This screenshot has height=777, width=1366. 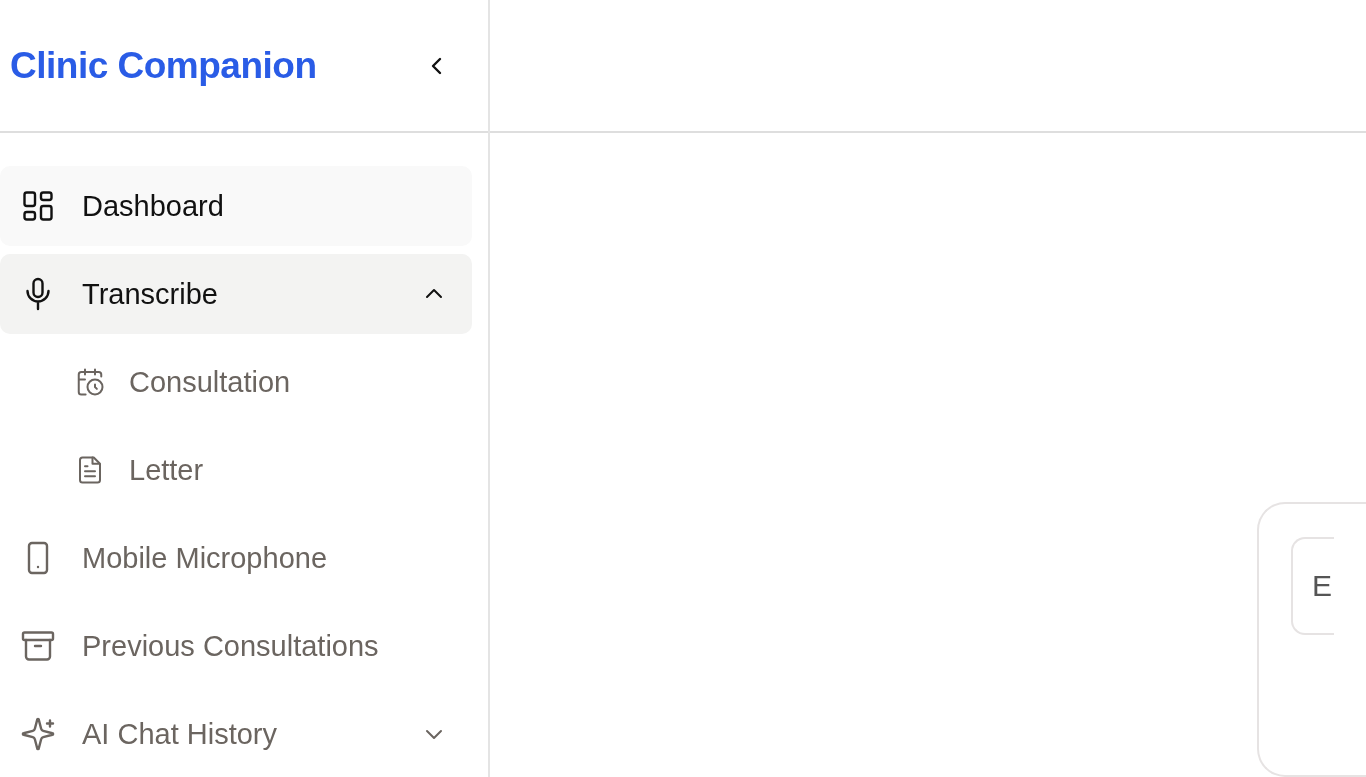 What do you see at coordinates (236, 206) in the screenshot?
I see `sidebar-item: Dashboard` at bounding box center [236, 206].